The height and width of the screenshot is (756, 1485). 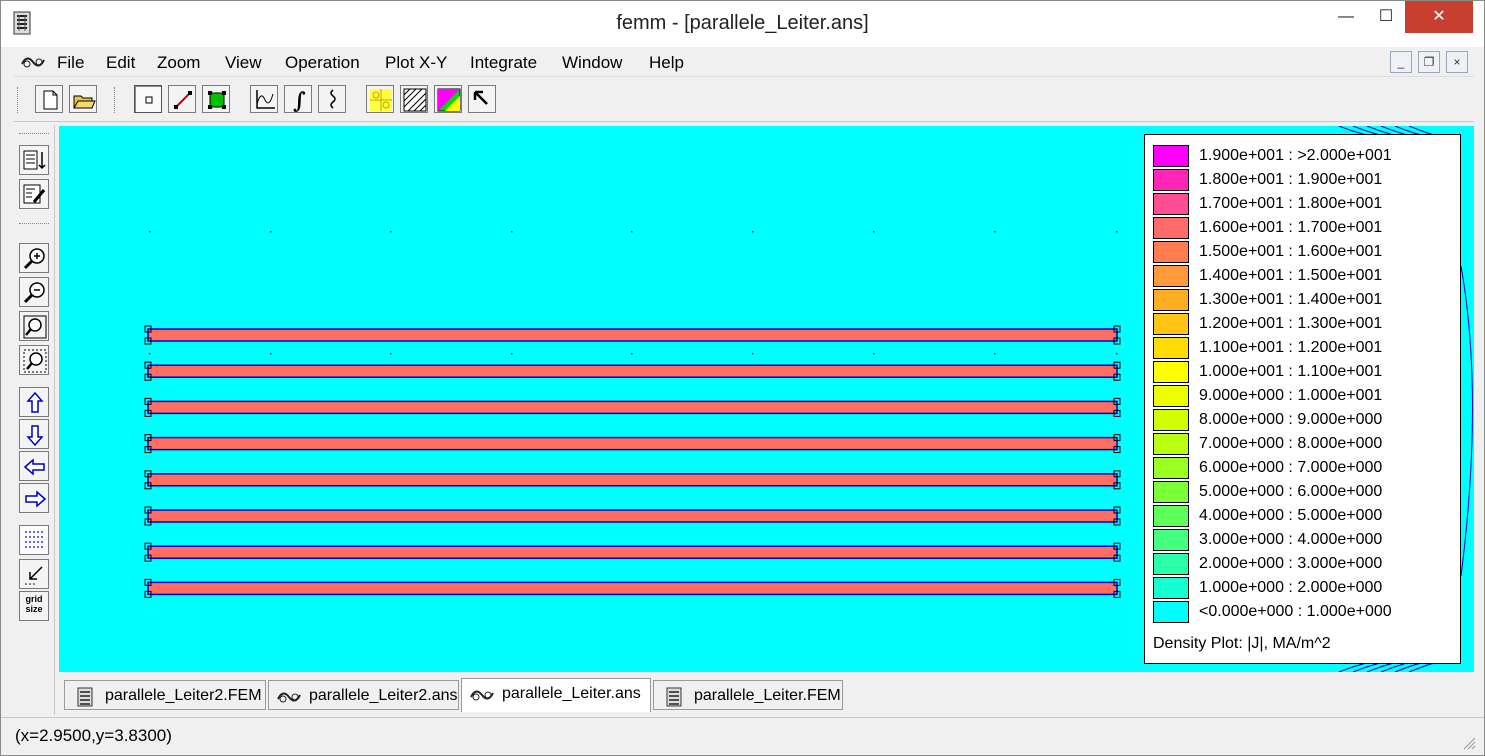 What do you see at coordinates (70, 63) in the screenshot?
I see `menu-file: File` at bounding box center [70, 63].